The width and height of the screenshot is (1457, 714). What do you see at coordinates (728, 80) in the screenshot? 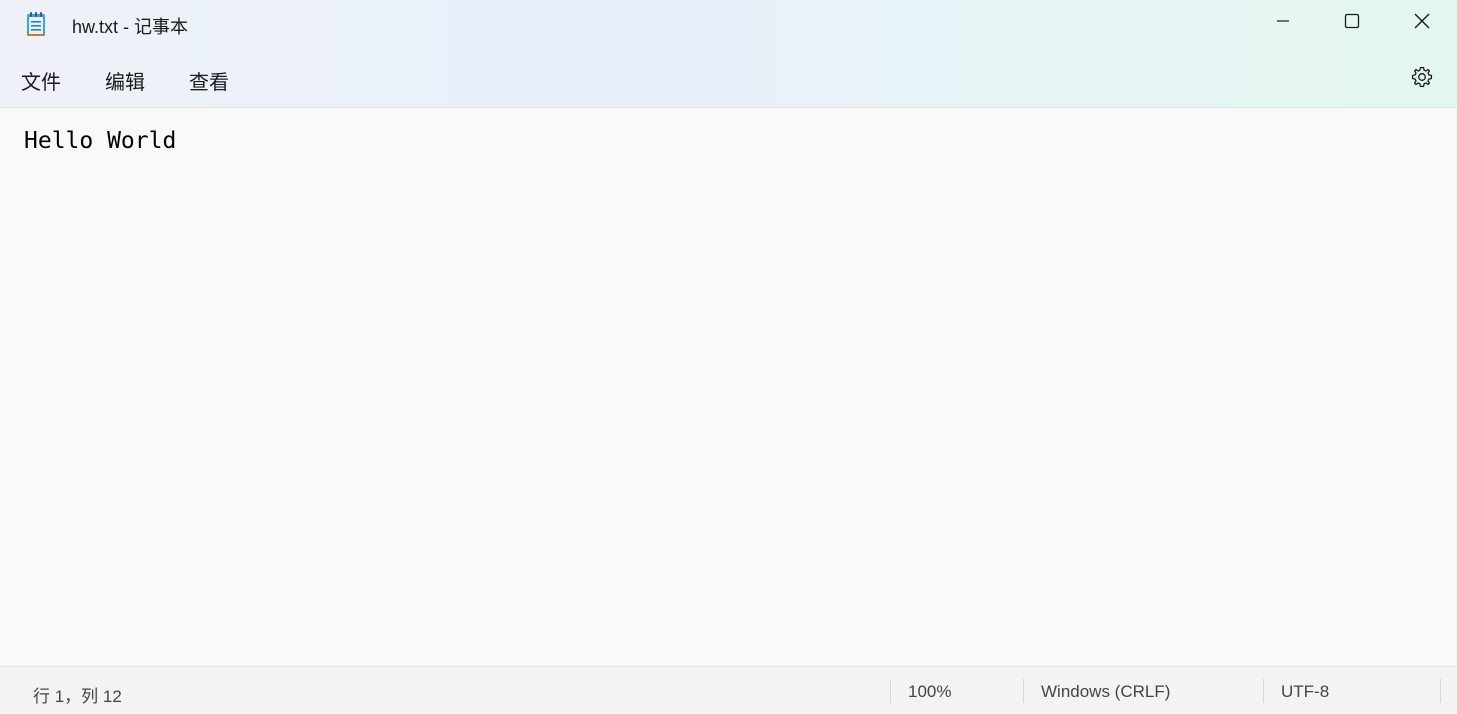
I see `menu-bar: 文件 编辑 查看` at bounding box center [728, 80].